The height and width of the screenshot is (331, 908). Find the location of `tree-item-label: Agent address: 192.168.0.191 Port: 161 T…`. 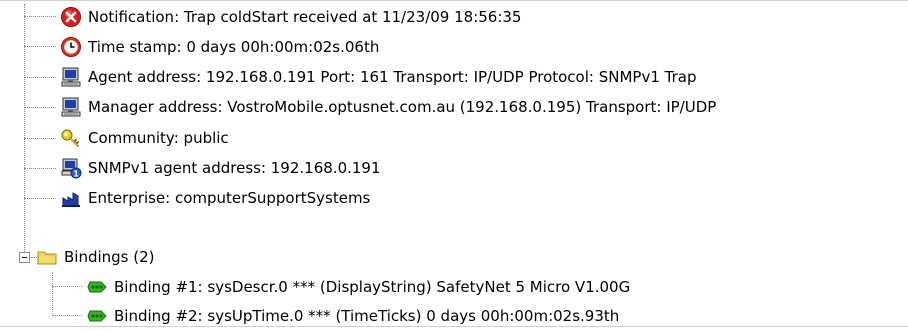

tree-item-label: Agent address: 192.168.0.191 Port: 161 T… is located at coordinates (392, 77).